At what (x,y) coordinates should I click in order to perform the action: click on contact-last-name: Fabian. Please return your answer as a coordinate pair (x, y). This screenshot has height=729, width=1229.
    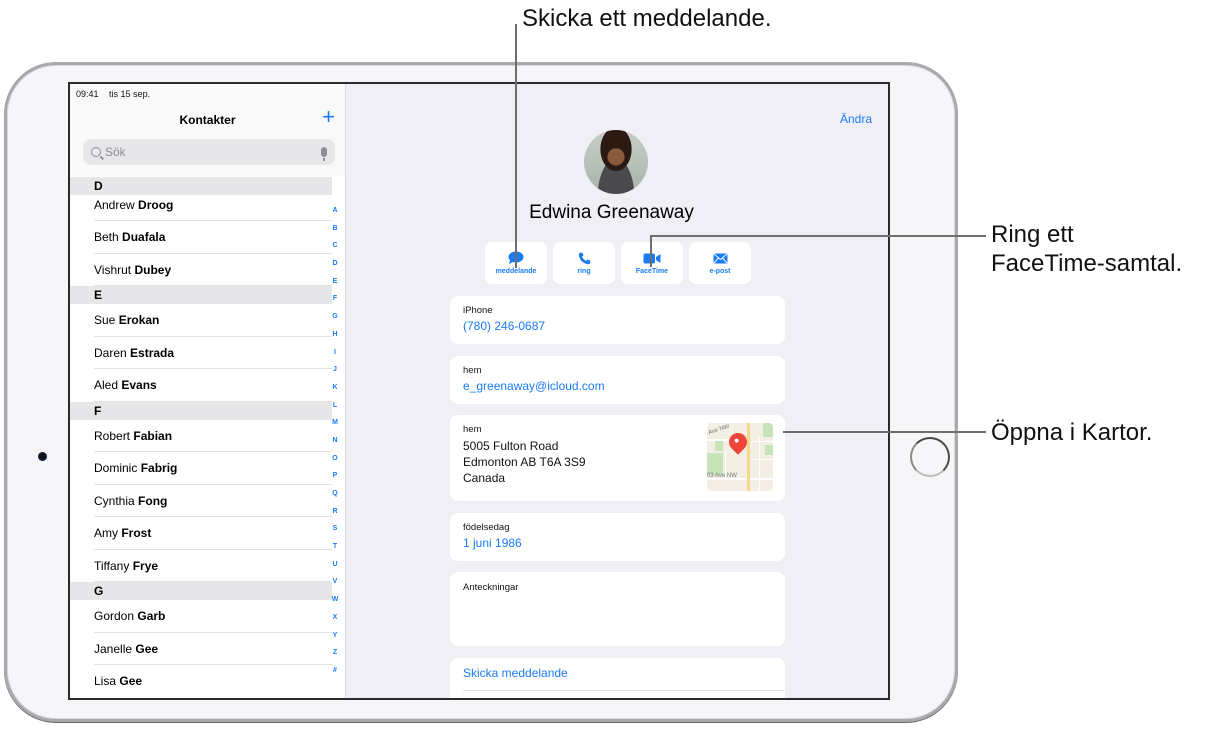
    Looking at the image, I should click on (153, 435).